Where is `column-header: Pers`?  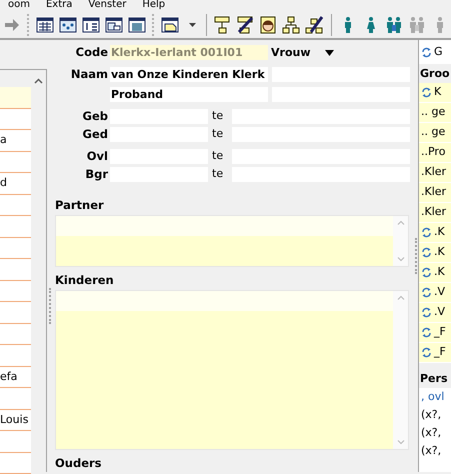 column-header: Pers is located at coordinates (435, 378).